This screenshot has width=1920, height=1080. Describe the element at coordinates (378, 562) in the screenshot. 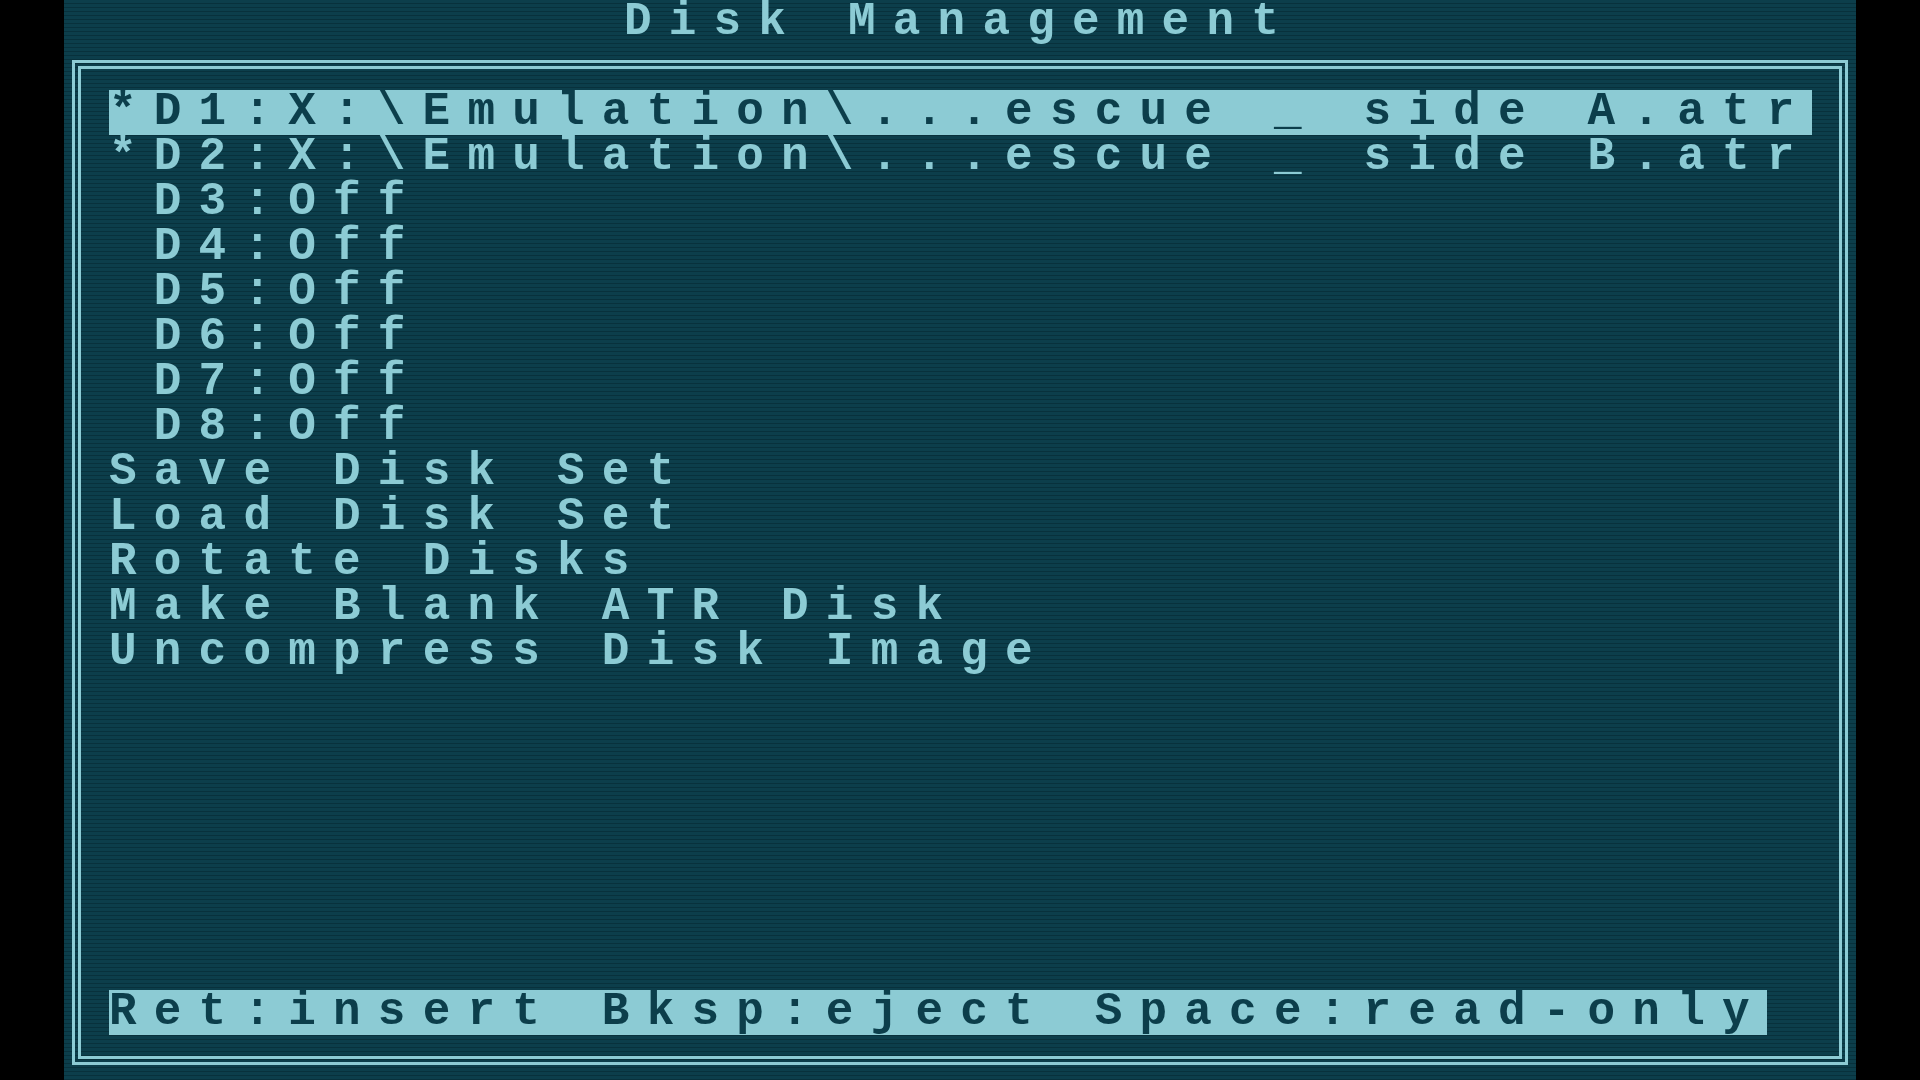

I see `menu-item: Rotate Disks` at that location.